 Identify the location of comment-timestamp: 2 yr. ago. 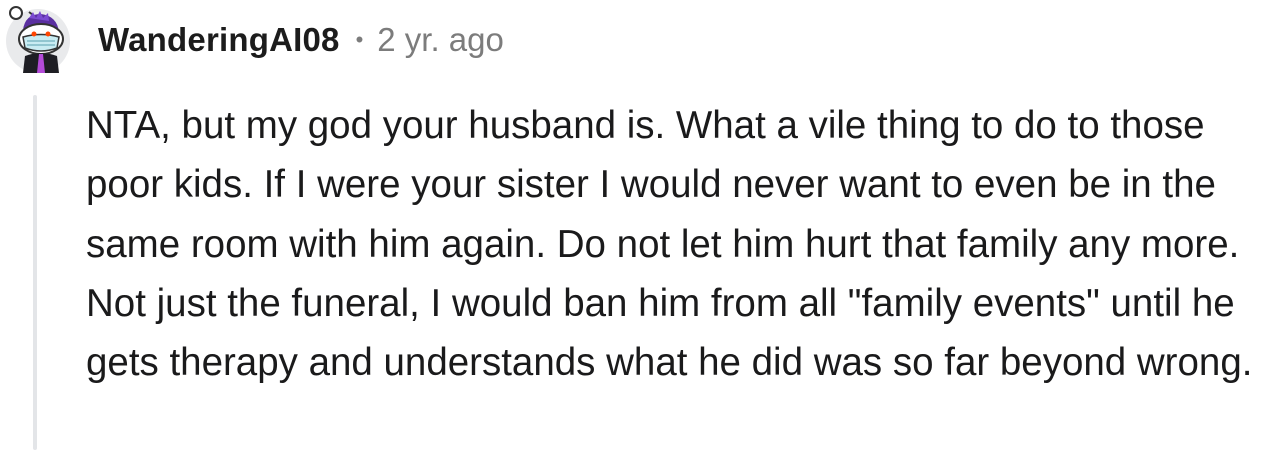
(440, 40).